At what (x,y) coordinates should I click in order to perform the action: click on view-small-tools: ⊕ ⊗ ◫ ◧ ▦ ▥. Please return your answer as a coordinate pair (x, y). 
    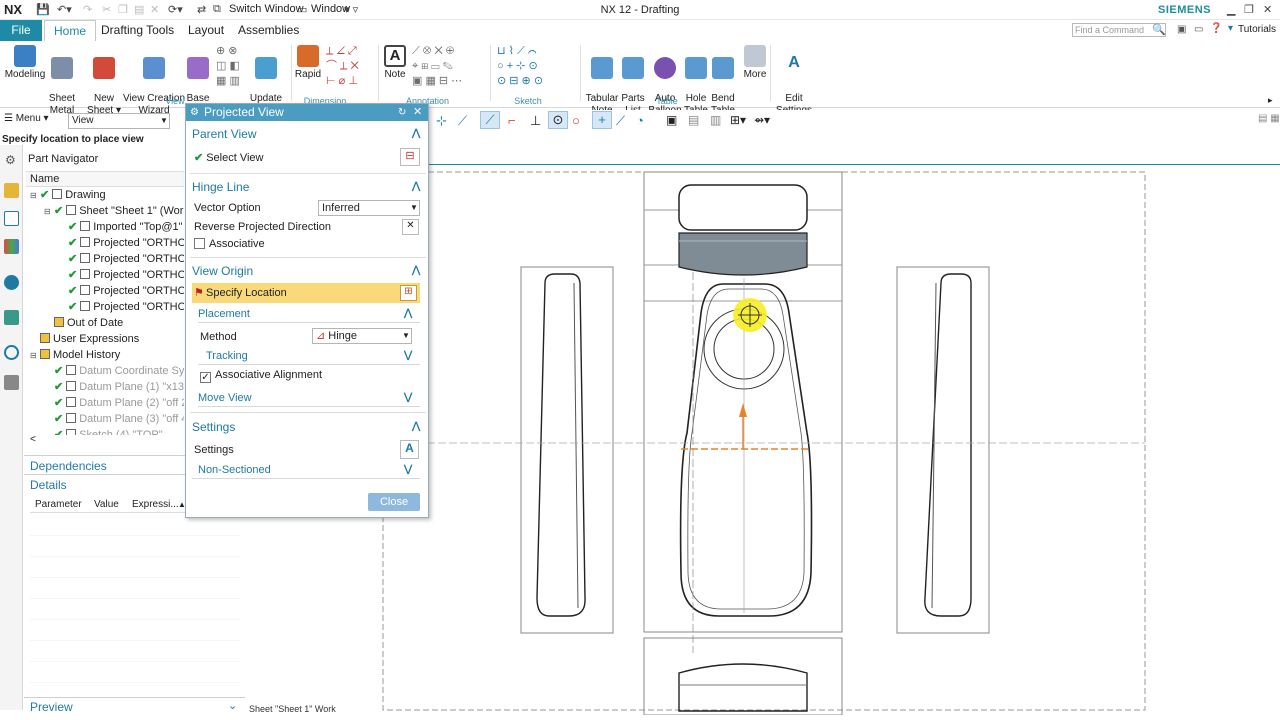
    Looking at the image, I should click on (228, 66).